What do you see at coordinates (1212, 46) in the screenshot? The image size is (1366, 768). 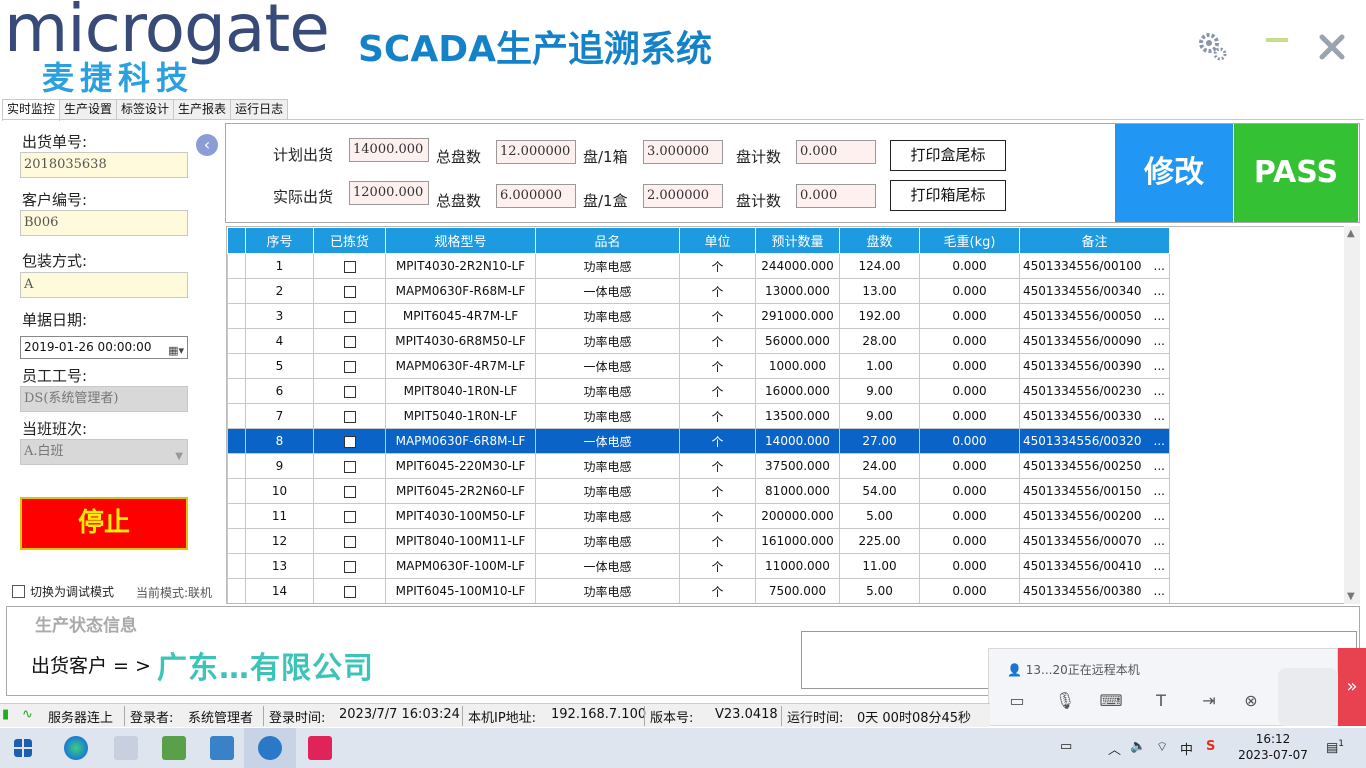 I see `gear-icon` at bounding box center [1212, 46].